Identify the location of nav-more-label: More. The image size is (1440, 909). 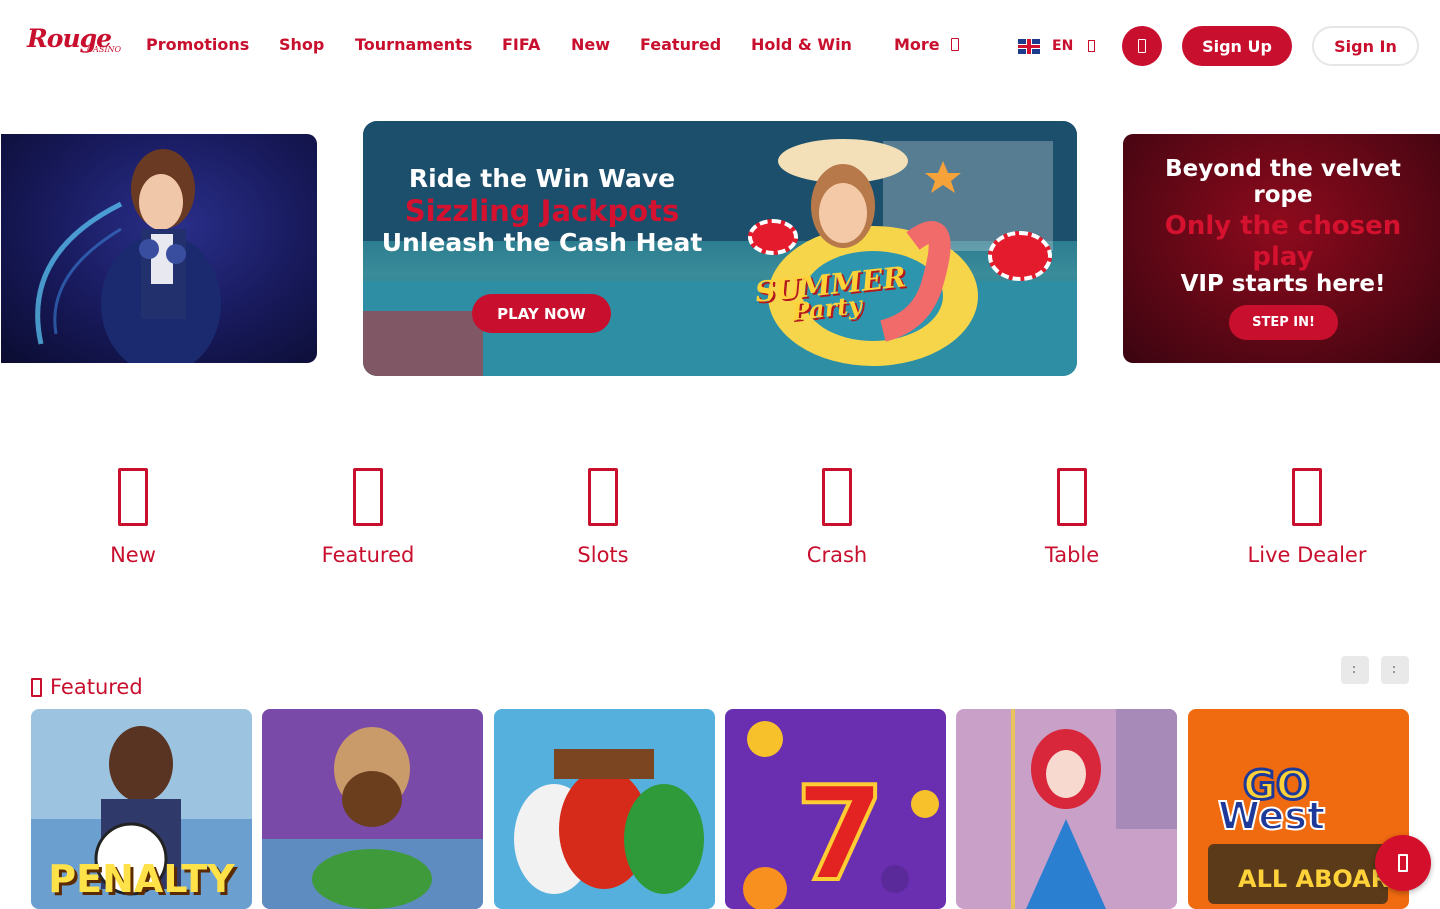
(917, 44).